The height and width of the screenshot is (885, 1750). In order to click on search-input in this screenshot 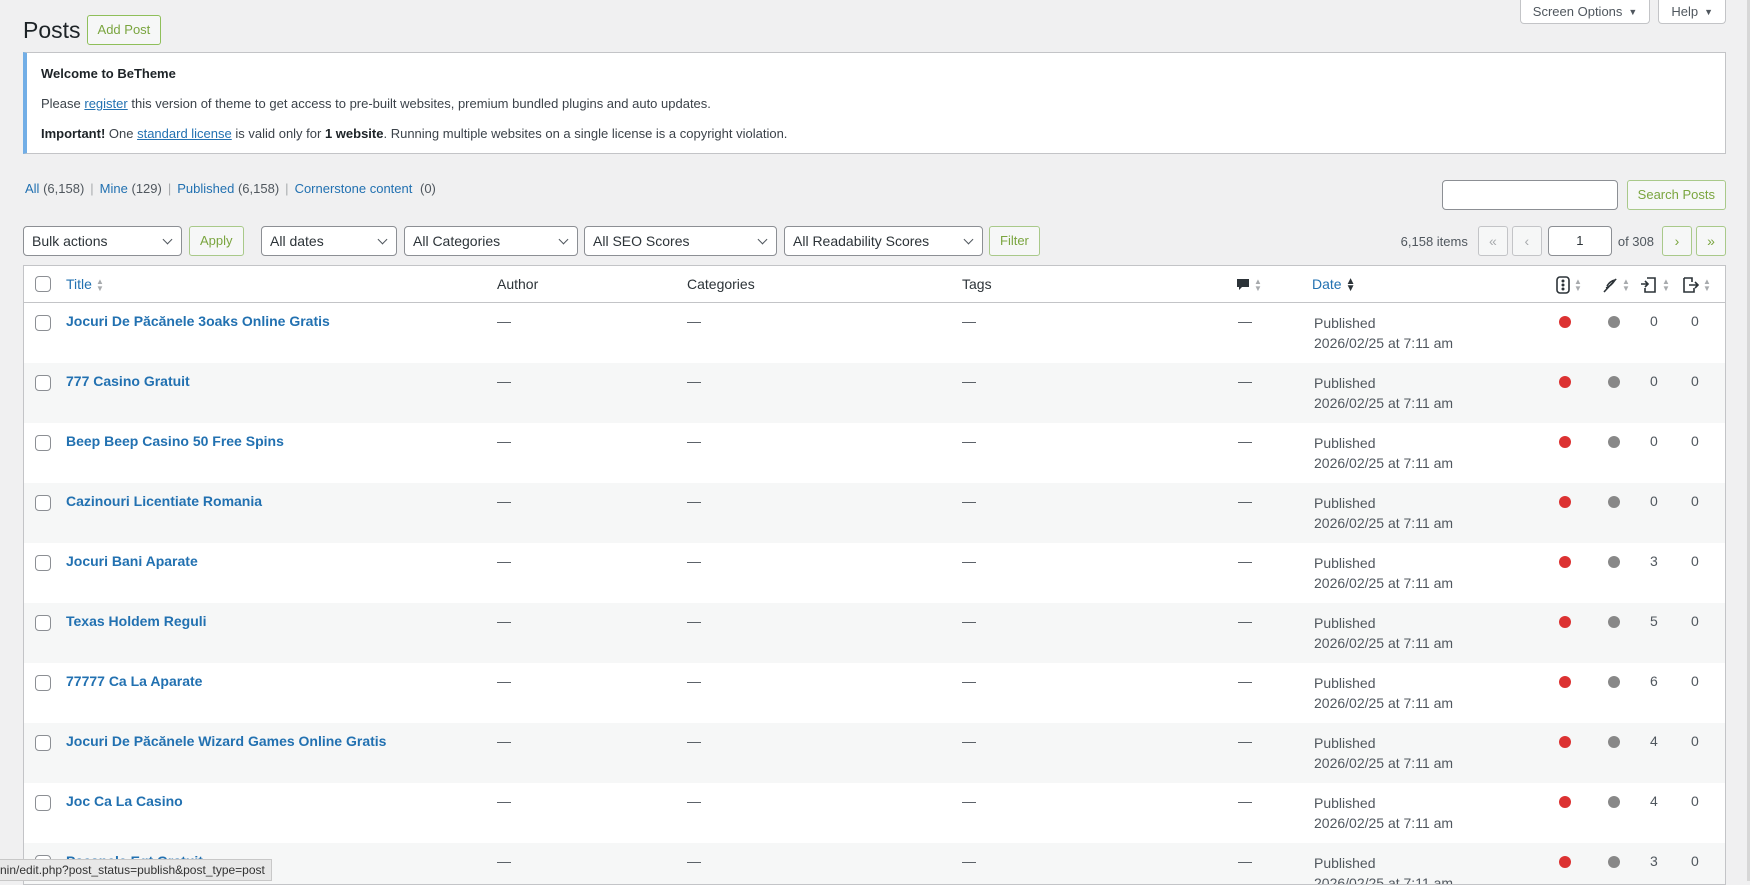, I will do `click(1529, 195)`.